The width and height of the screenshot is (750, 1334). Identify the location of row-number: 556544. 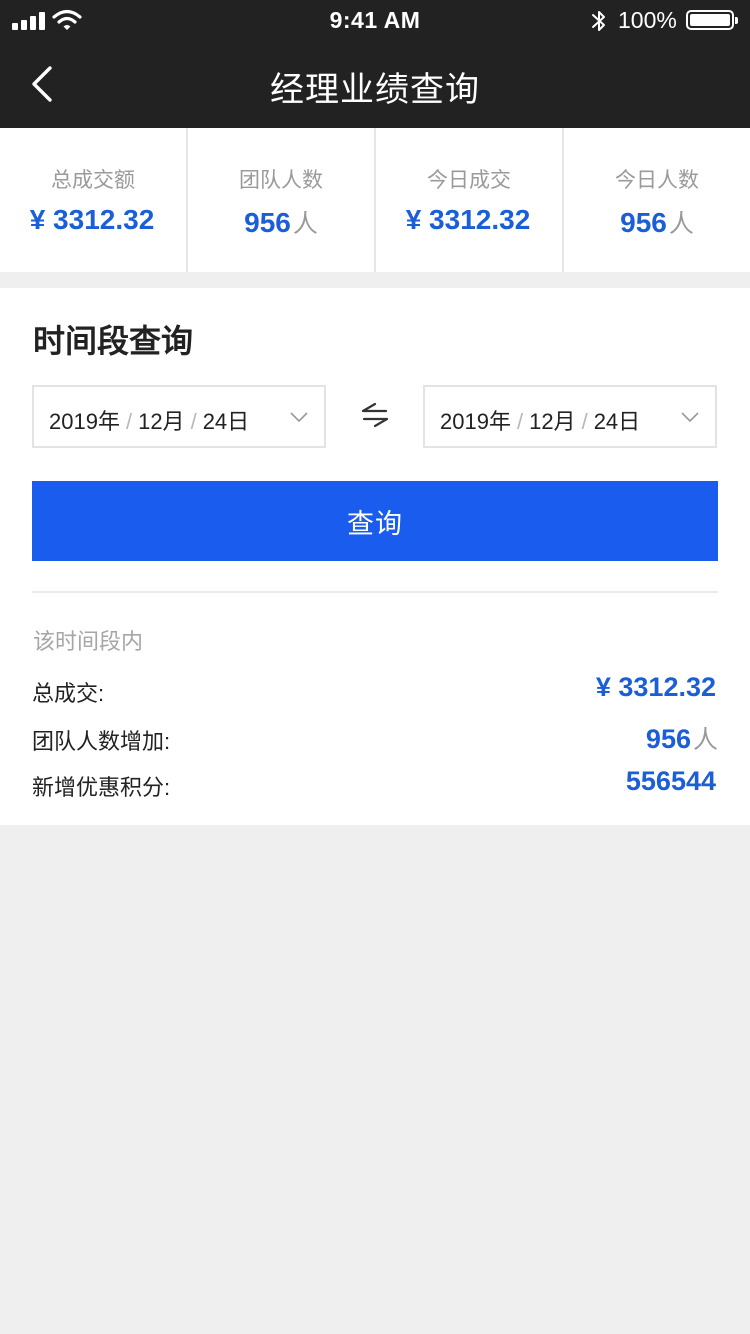
(670, 781).